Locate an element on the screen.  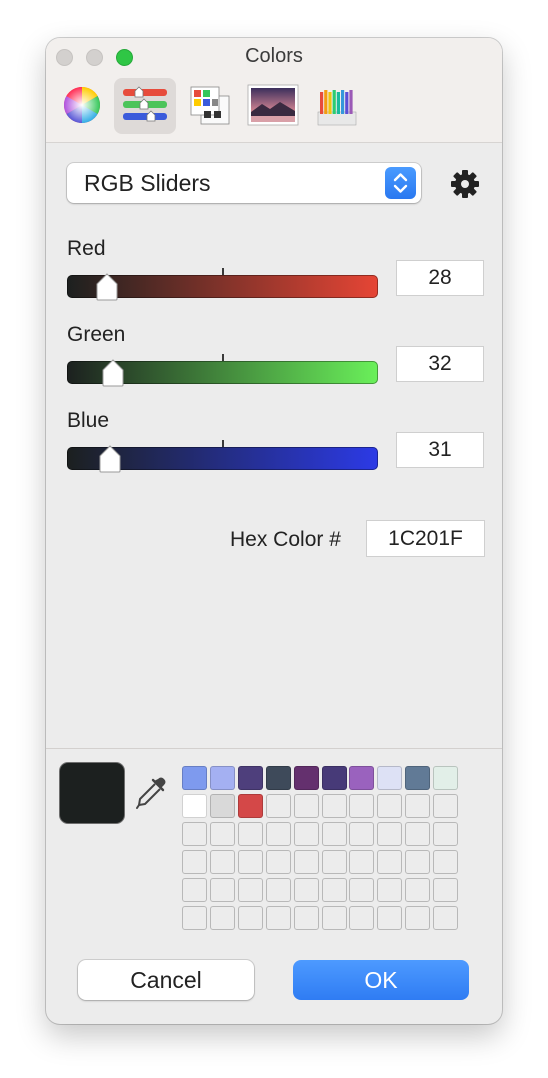
pencils-icon is located at coordinates (337, 108).